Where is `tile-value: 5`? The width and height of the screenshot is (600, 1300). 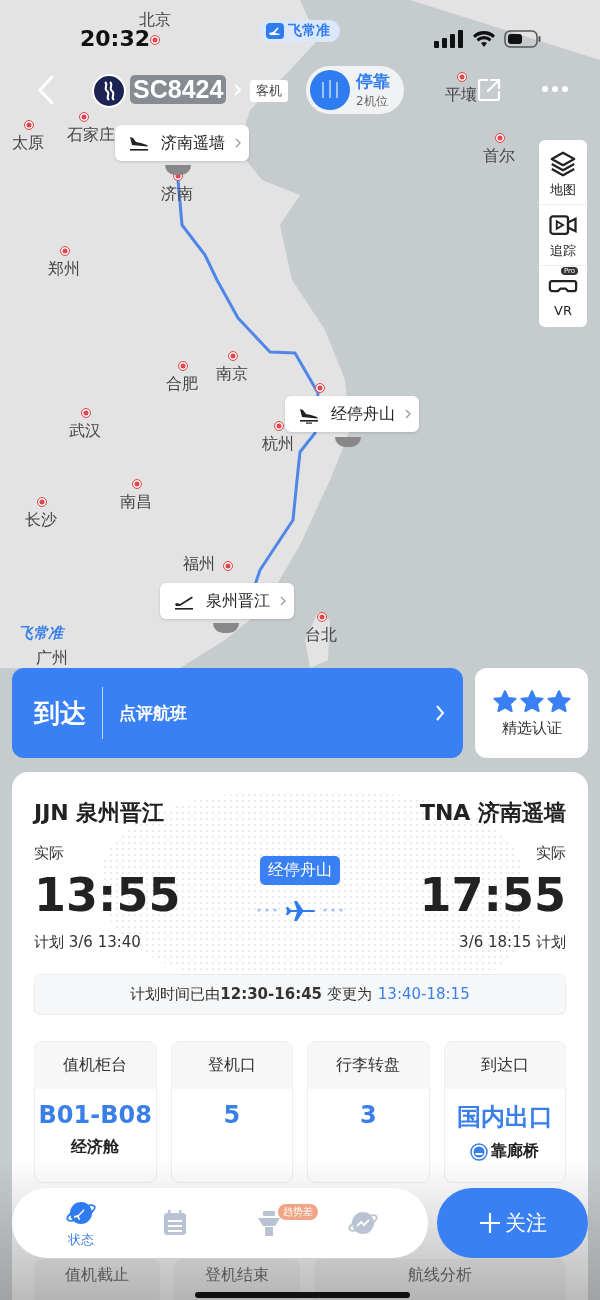
tile-value: 5 is located at coordinates (232, 1115).